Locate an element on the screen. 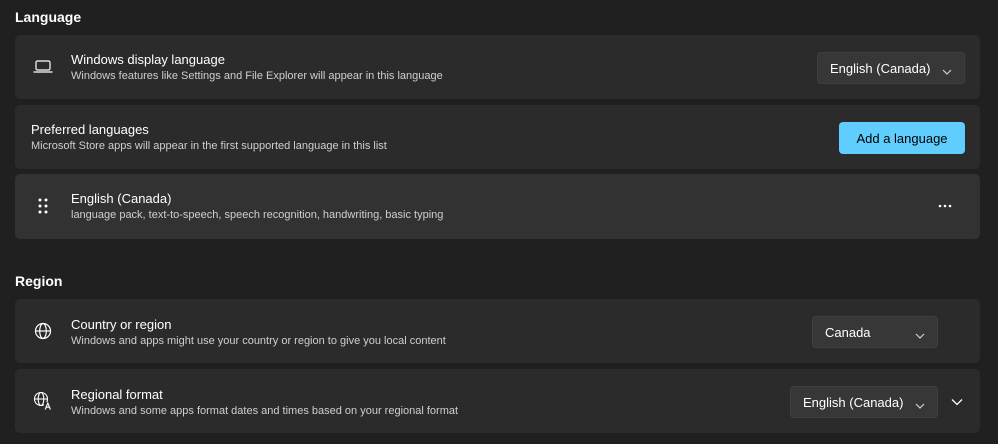 This screenshot has height=444, width=998. regional-format-selected: English (Canada) is located at coordinates (853, 402).